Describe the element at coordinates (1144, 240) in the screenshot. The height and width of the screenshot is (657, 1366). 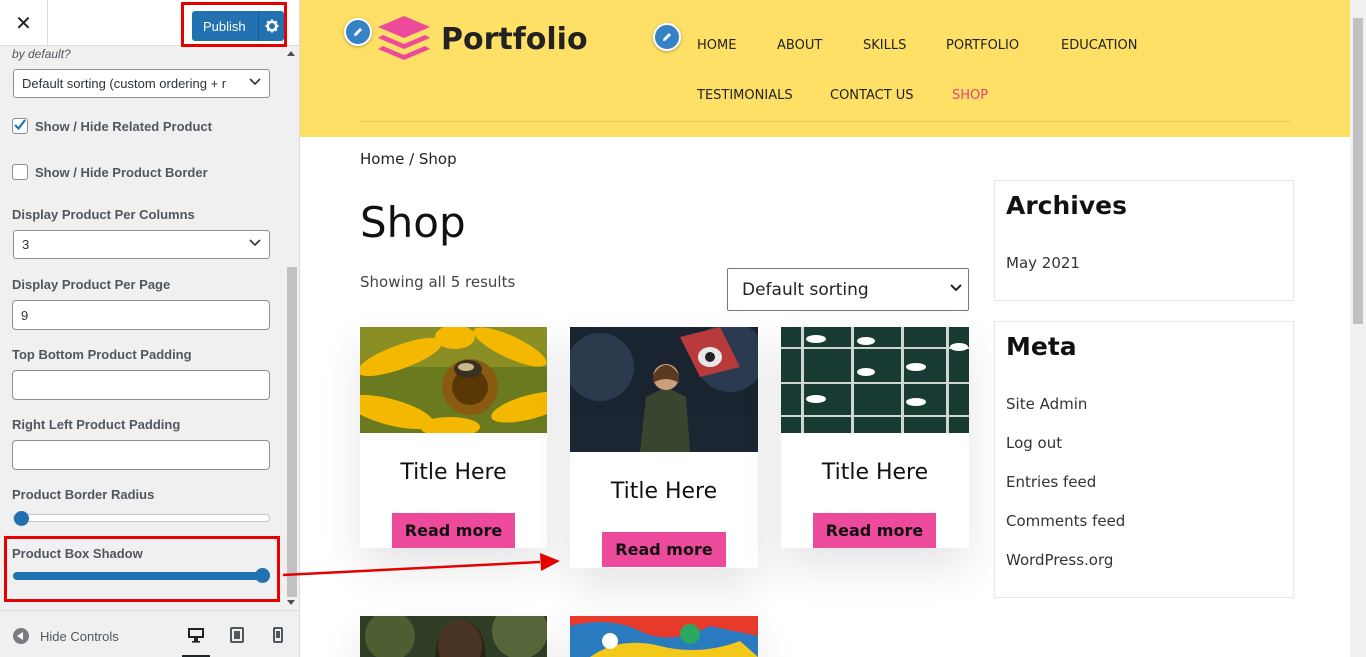
I see `archives-widget: Archives May 2021` at that location.